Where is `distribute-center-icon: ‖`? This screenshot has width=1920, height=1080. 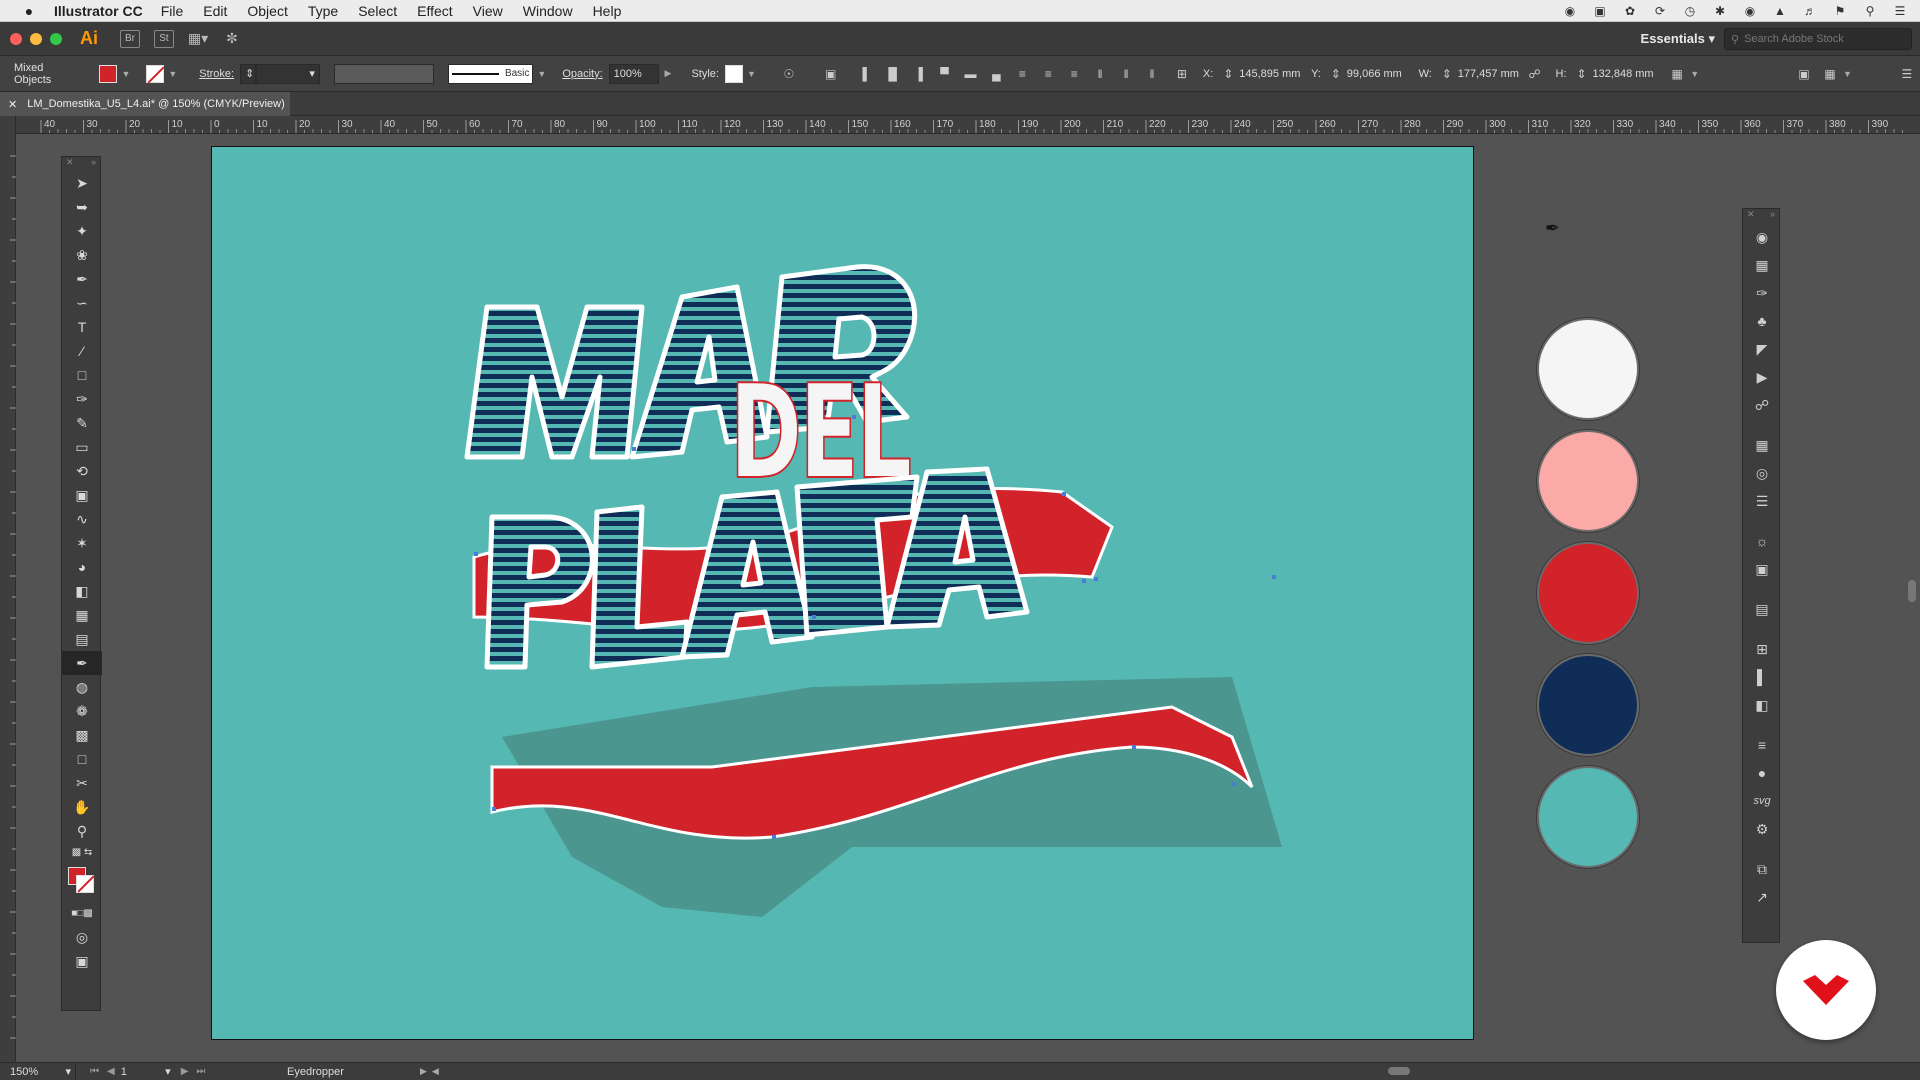 distribute-center-icon: ‖ is located at coordinates (1126, 74).